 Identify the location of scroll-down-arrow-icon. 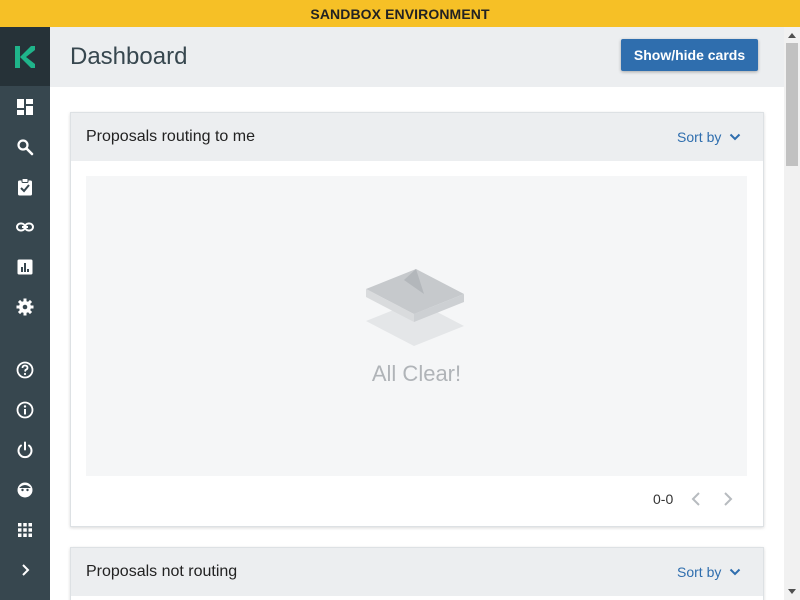
(792, 591).